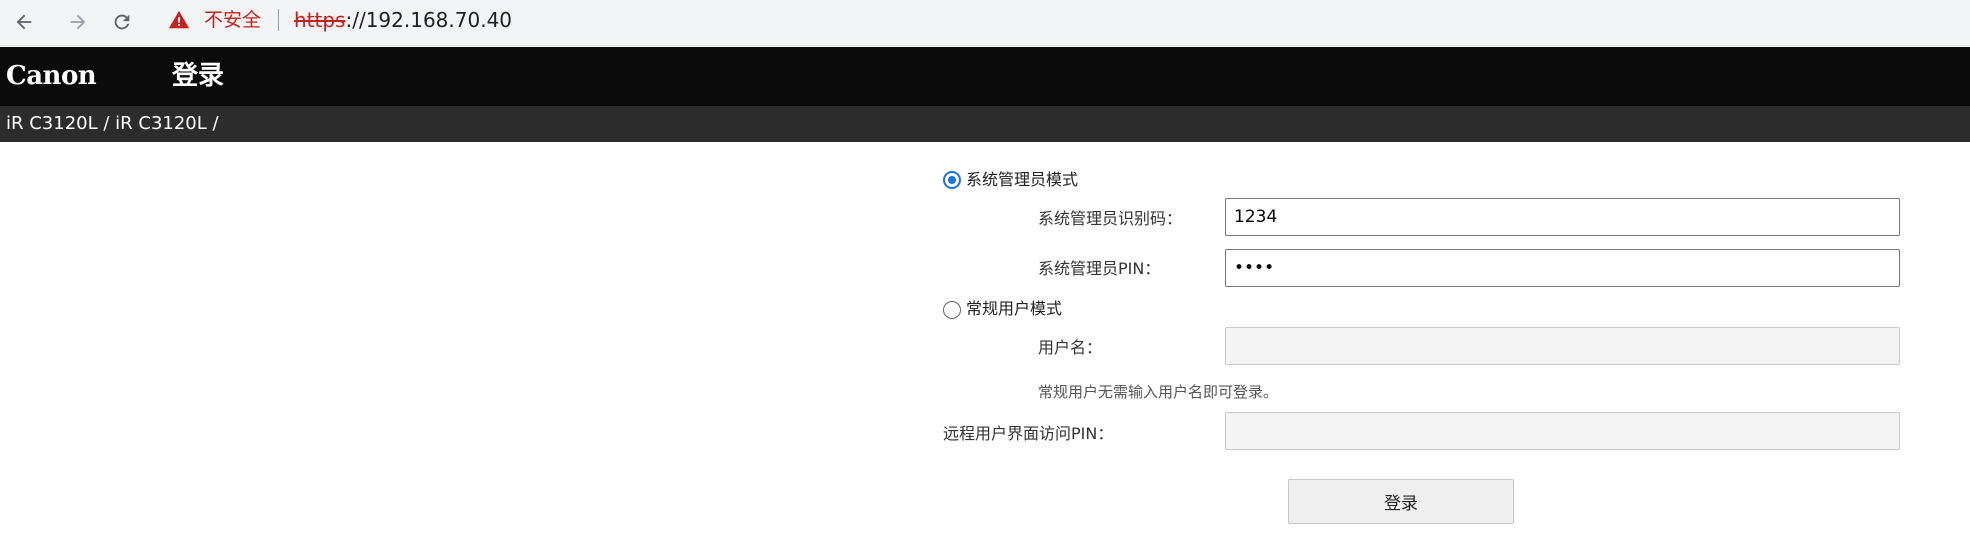 The image size is (1970, 552). Describe the element at coordinates (1158, 392) in the screenshot. I see `general-user-hint: 常规用户无需输入用户名即可登录。` at that location.